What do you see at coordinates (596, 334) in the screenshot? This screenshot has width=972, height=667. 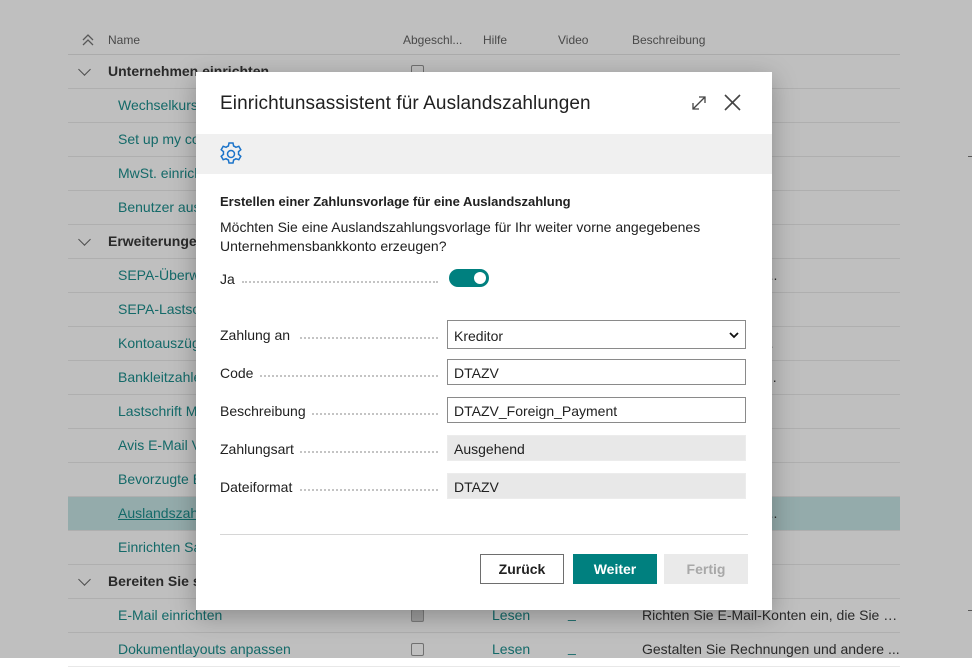 I see `payment-to-select: Kreditor` at bounding box center [596, 334].